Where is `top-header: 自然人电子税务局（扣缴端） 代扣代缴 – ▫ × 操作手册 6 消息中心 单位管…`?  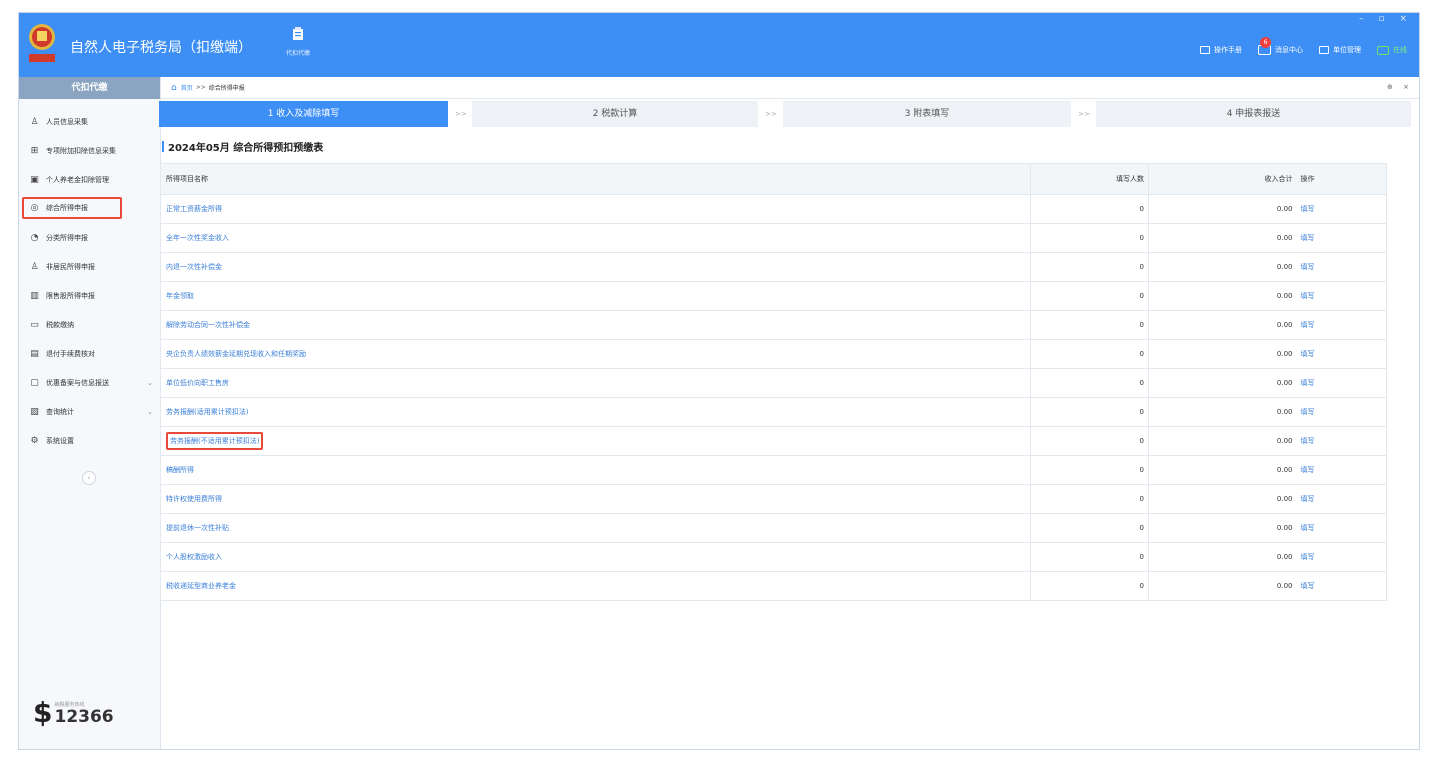 top-header: 自然人电子税务局（扣缴端） 代扣代缴 – ▫ × 操作手册 6 消息中心 单位管… is located at coordinates (719, 45).